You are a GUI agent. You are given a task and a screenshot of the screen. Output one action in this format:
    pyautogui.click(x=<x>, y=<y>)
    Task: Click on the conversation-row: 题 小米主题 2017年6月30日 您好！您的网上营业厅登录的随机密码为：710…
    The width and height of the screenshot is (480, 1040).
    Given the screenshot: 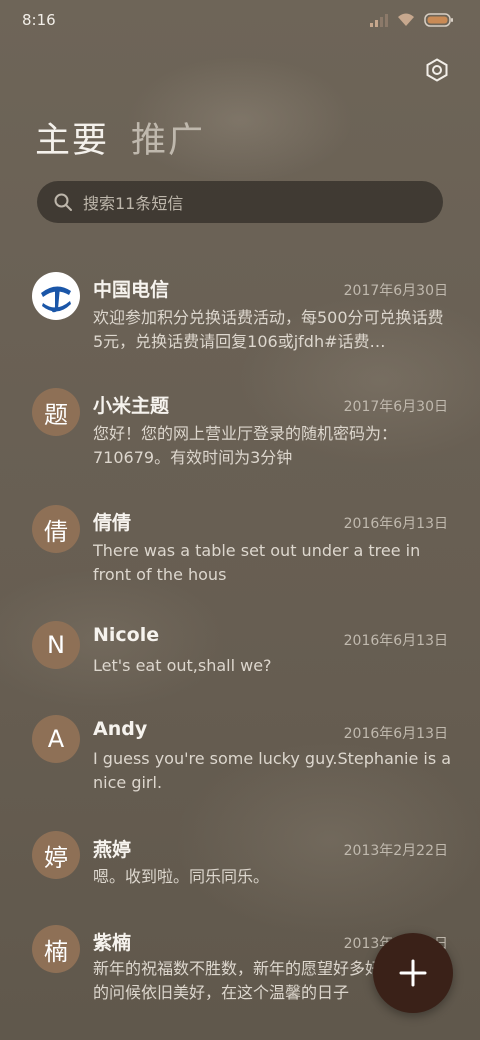 What is the action you would take?
    pyautogui.click(x=240, y=429)
    